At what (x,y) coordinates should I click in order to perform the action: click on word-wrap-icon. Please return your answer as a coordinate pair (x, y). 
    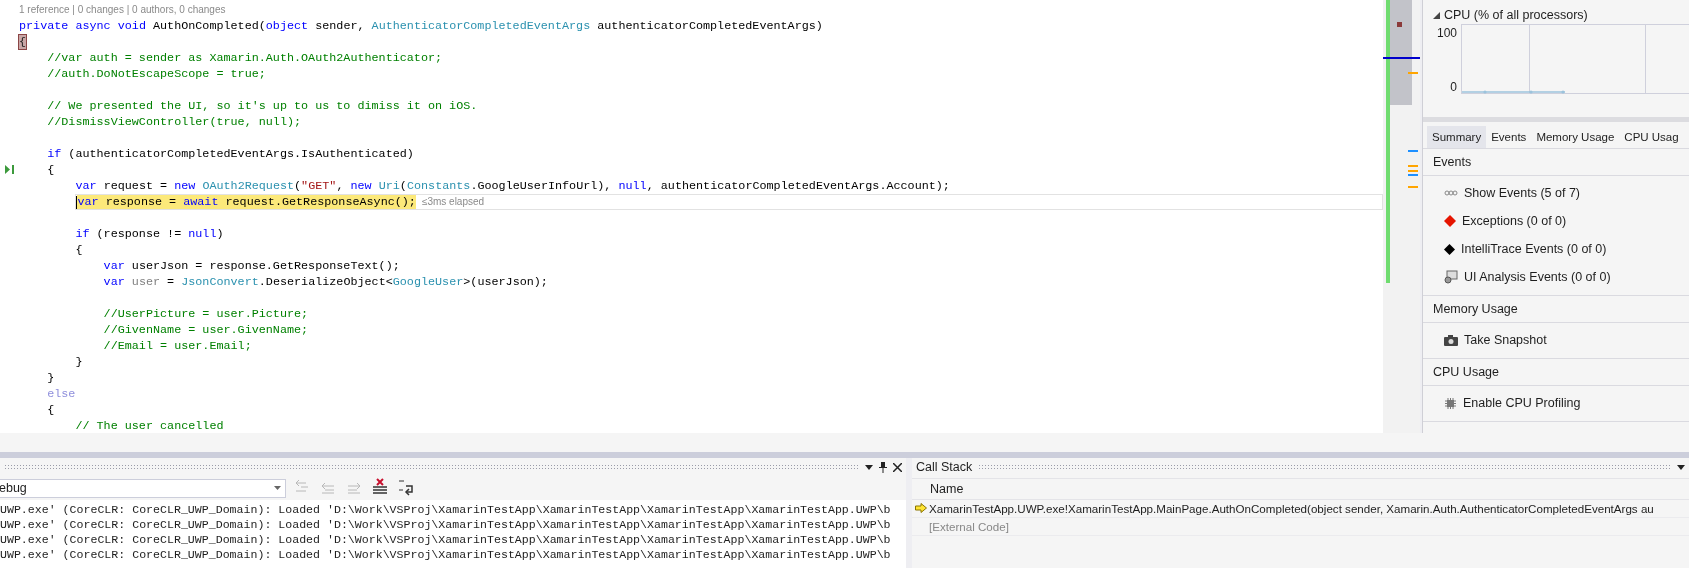
    Looking at the image, I should click on (406, 487).